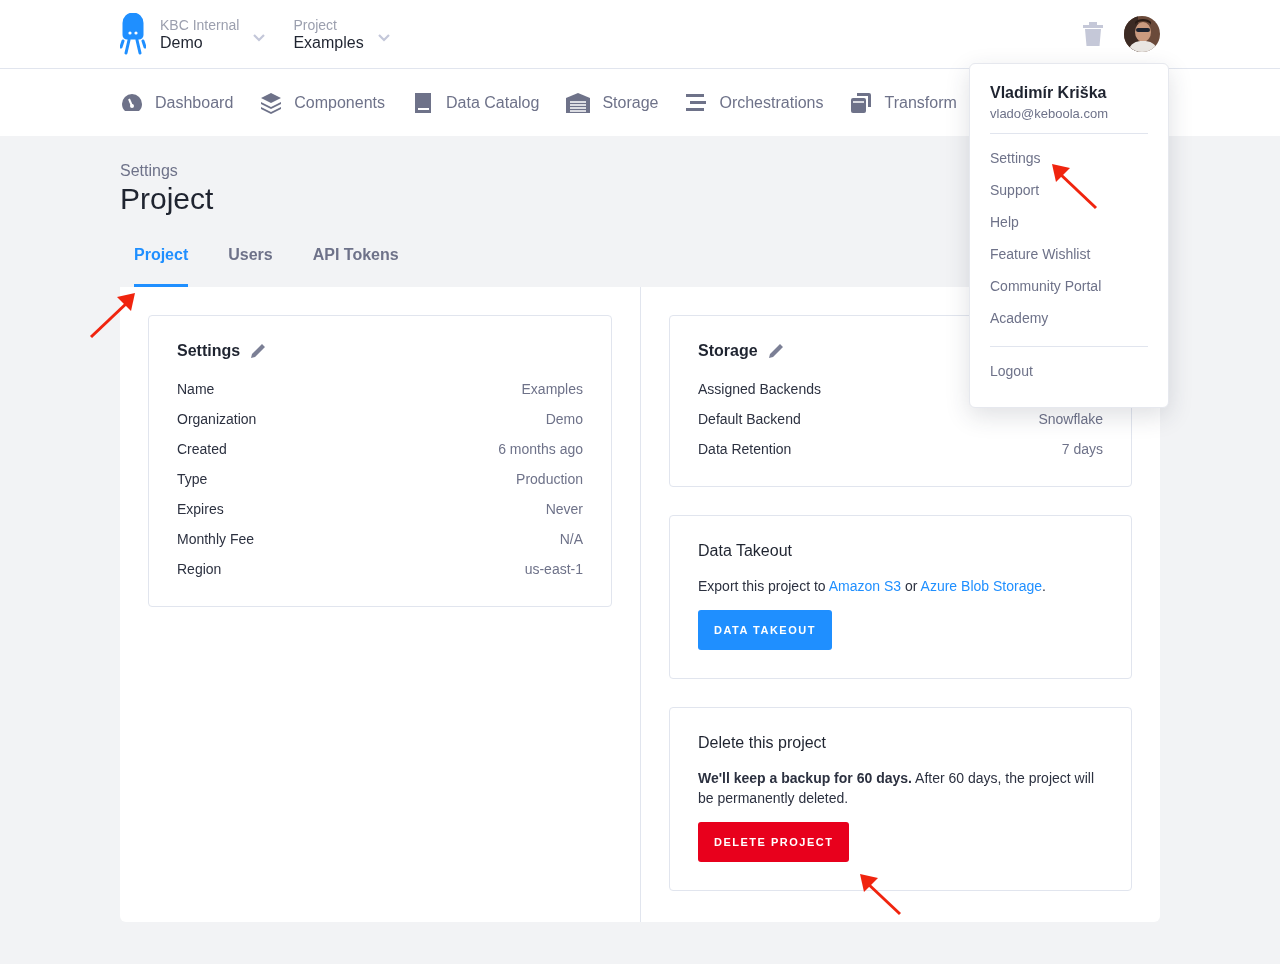 Image resolution: width=1280 pixels, height=964 pixels. Describe the element at coordinates (322, 102) in the screenshot. I see `nav-link: Components` at that location.